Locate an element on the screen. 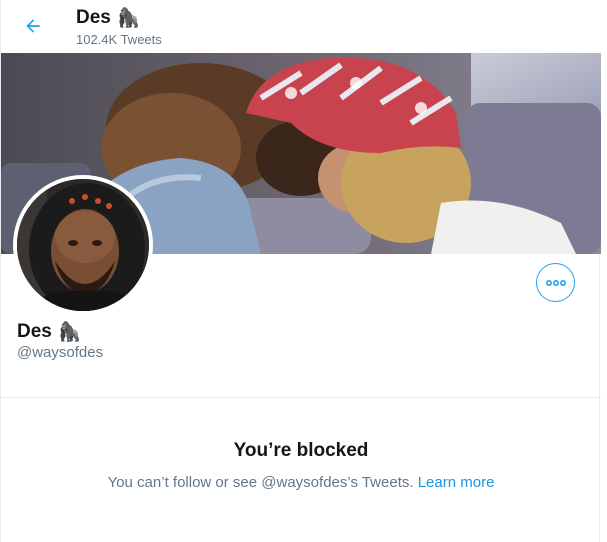  profile-avatar is located at coordinates (83, 245).